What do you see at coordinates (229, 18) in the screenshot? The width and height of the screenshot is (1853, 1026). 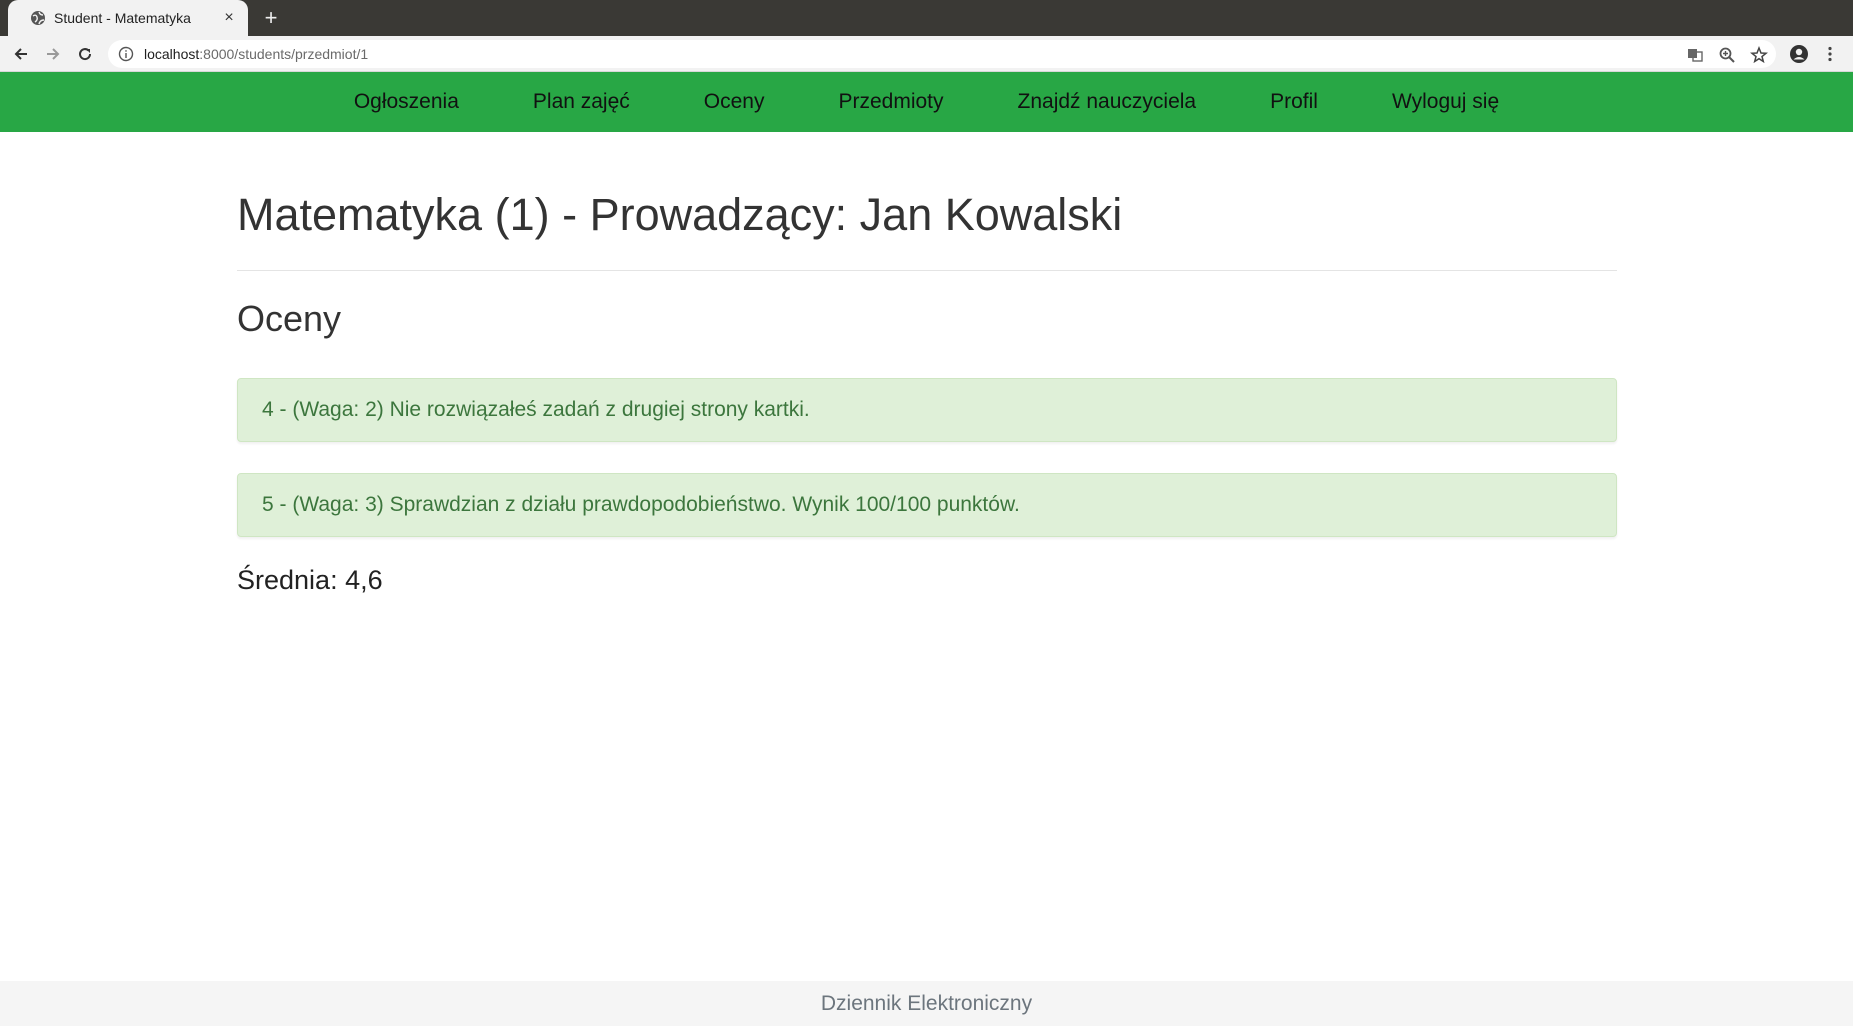 I see `close-tab-icon: ×` at bounding box center [229, 18].